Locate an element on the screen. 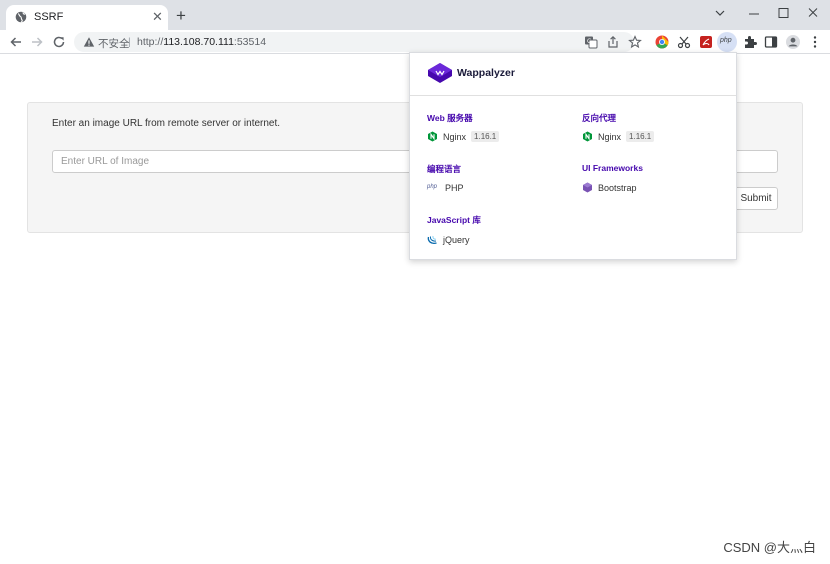 This screenshot has width=830, height=564. tab-search-chevron-icon is located at coordinates (720, 13).